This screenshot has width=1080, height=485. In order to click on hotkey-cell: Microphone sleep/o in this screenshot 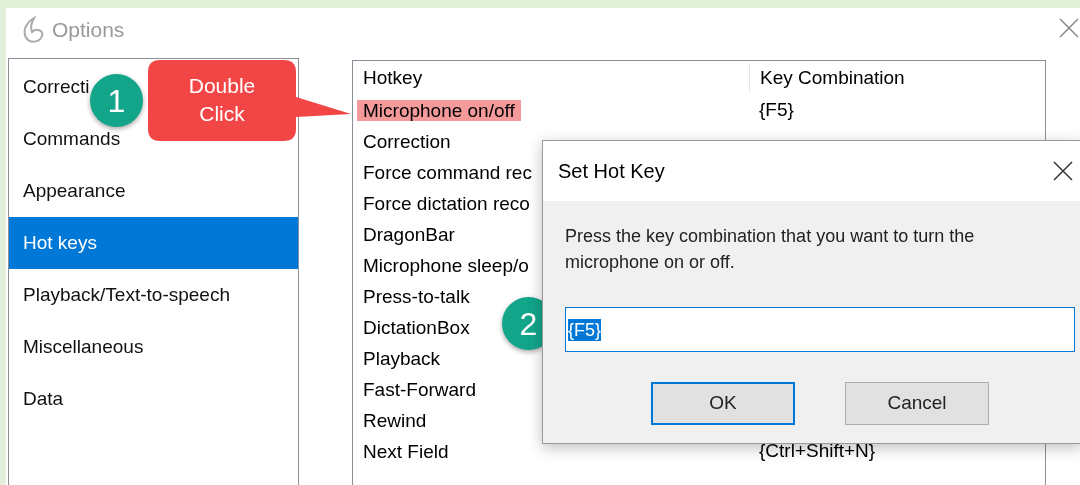, I will do `click(446, 265)`.